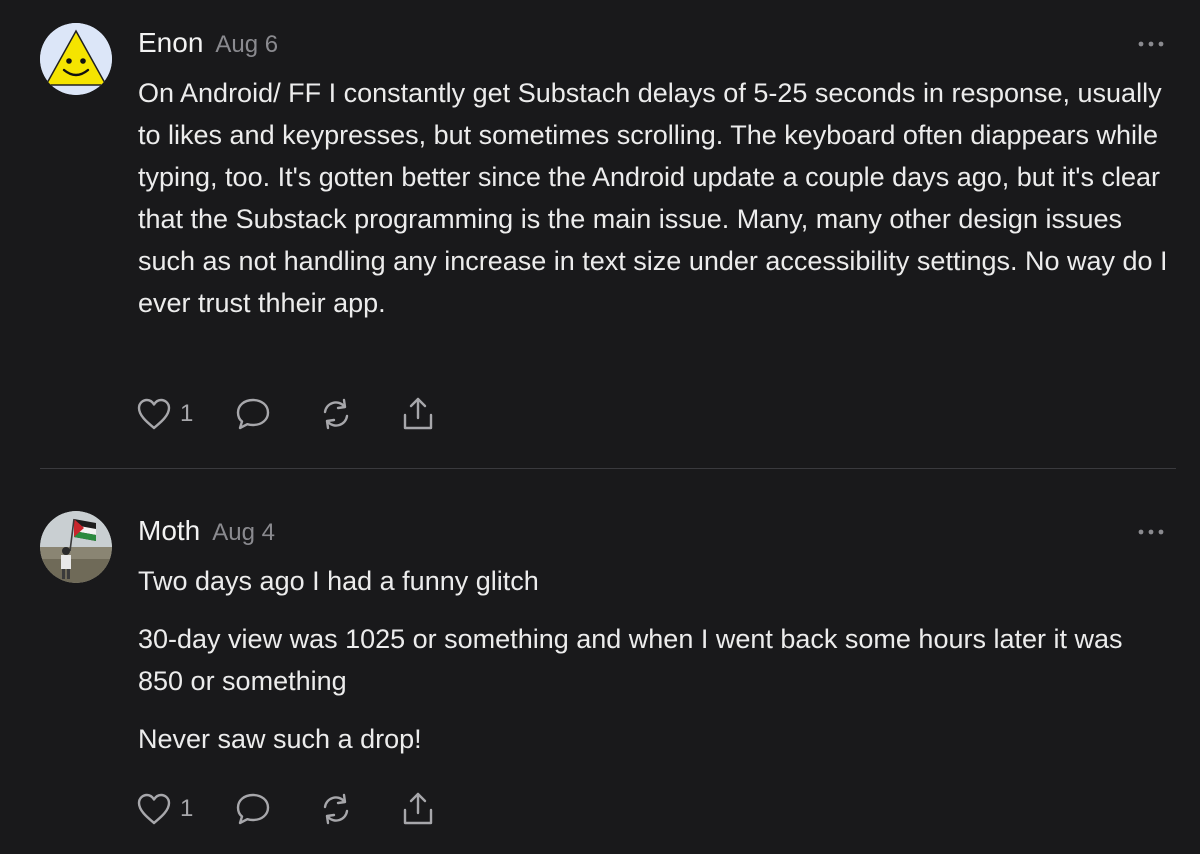  I want to click on smiley-triangle-avatar-icon, so click(76, 59).